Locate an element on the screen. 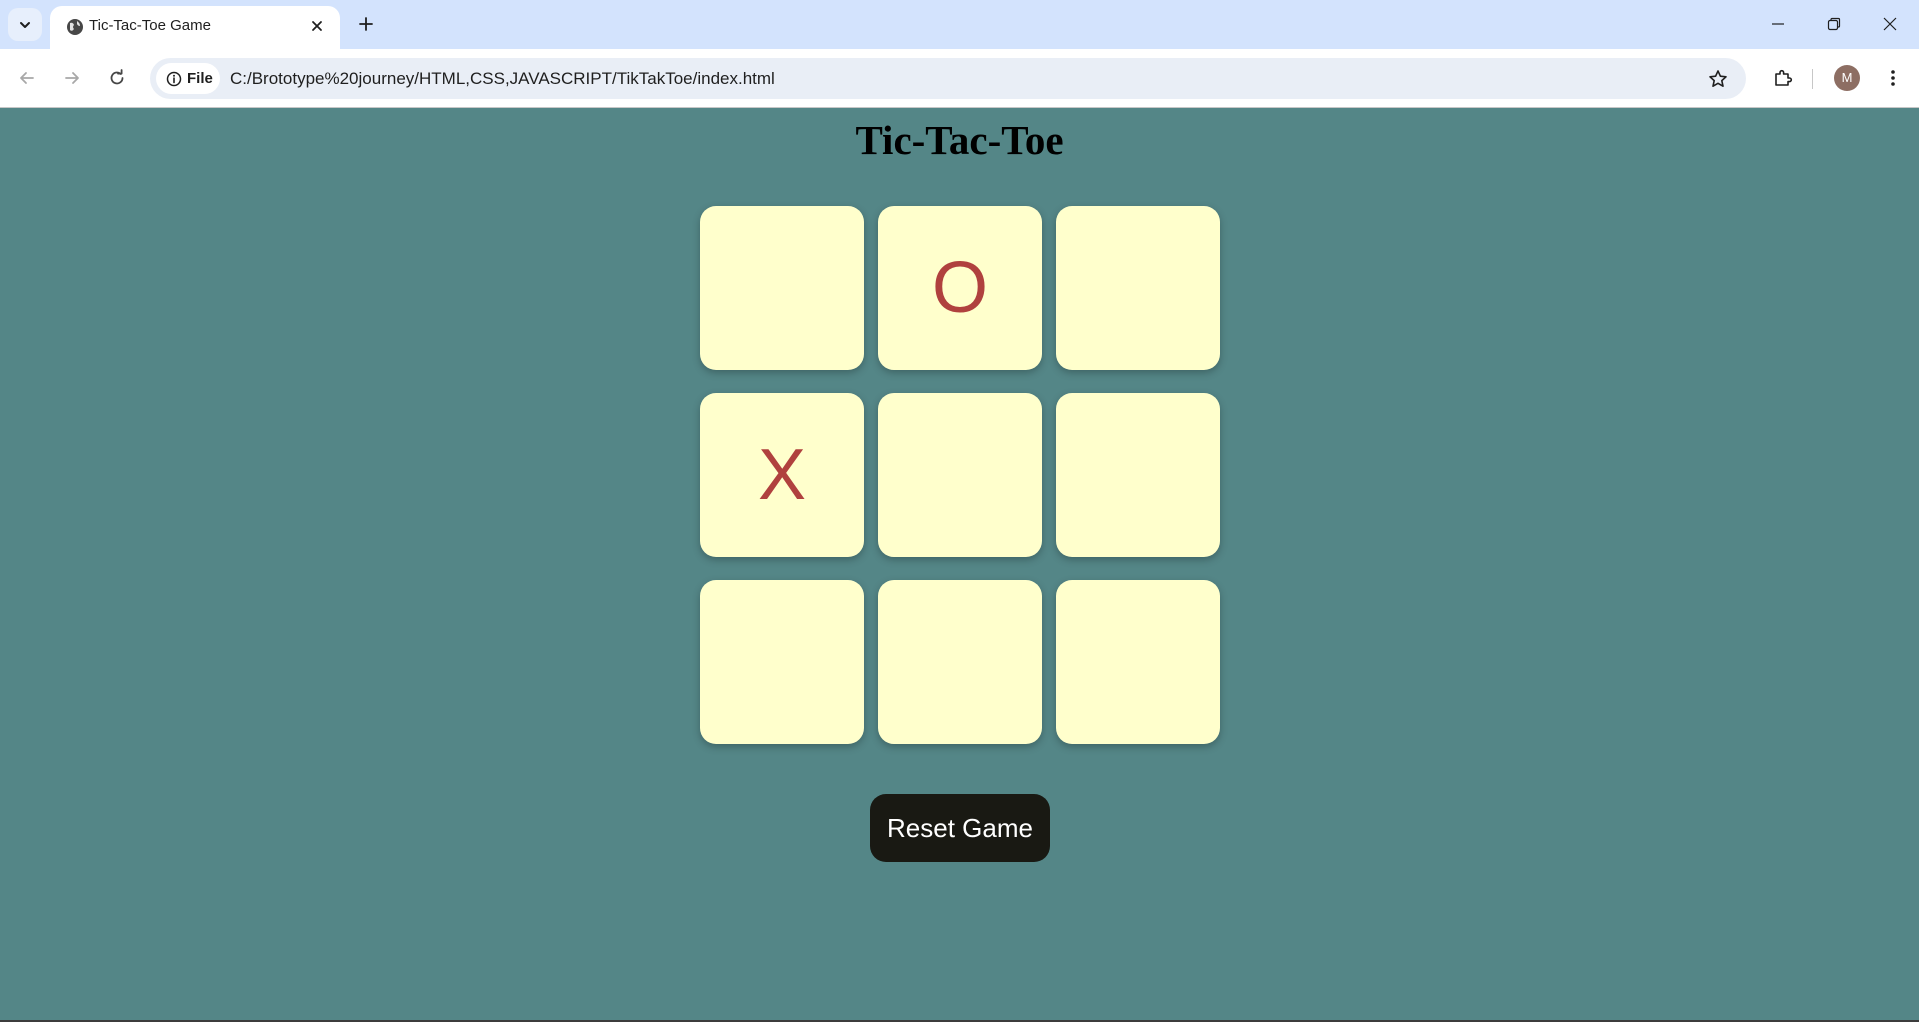 This screenshot has height=1022, width=1919. back-button is located at coordinates (27, 78).